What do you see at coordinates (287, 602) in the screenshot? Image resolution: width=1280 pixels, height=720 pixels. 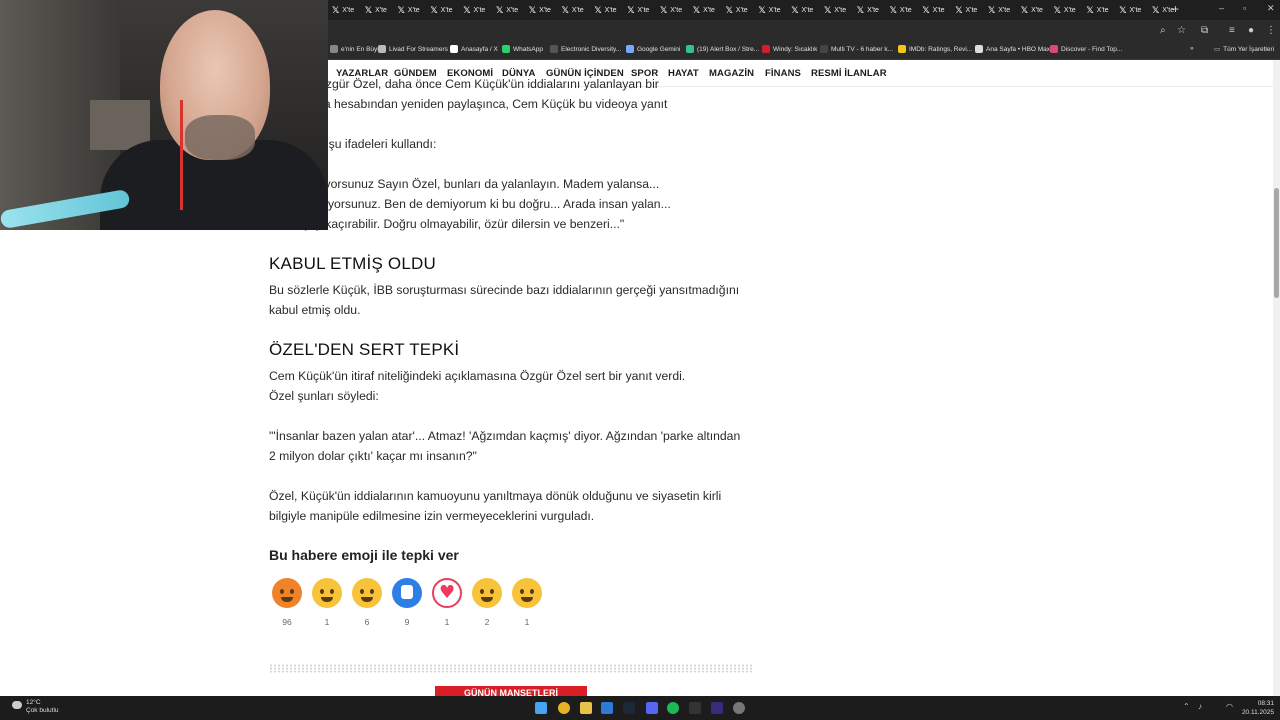 I see `reaction-angry: 96` at bounding box center [287, 602].